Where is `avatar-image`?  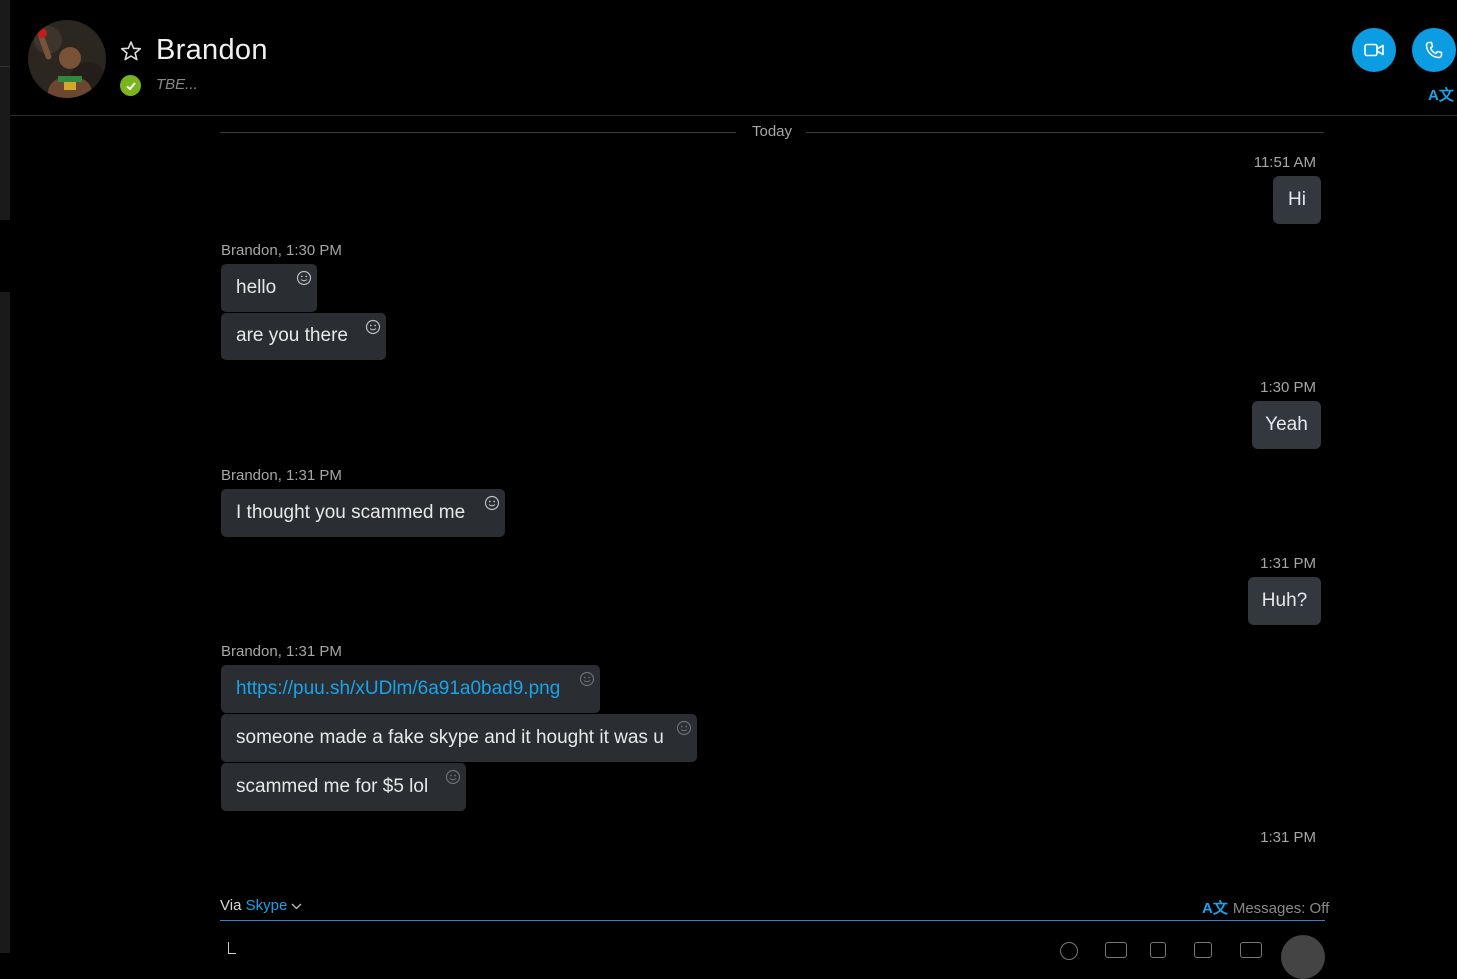
avatar-image is located at coordinates (67, 59).